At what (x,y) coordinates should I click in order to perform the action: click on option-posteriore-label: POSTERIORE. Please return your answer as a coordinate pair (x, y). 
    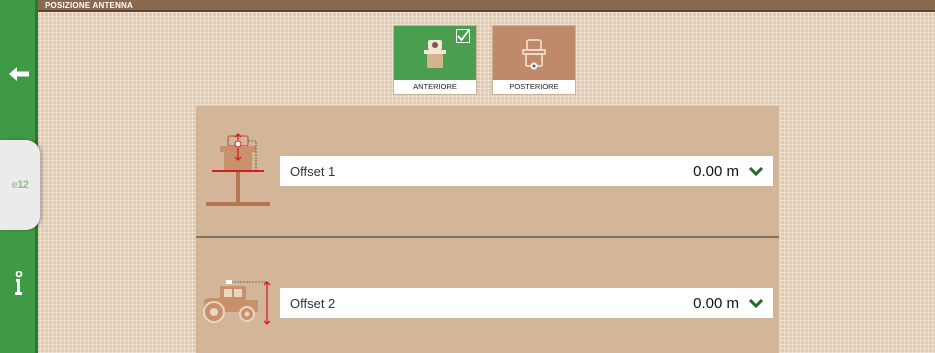
    Looking at the image, I should click on (534, 87).